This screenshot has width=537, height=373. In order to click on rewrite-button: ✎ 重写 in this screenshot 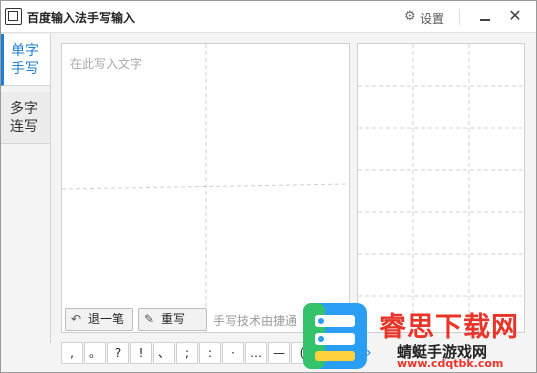, I will do `click(172, 319)`.